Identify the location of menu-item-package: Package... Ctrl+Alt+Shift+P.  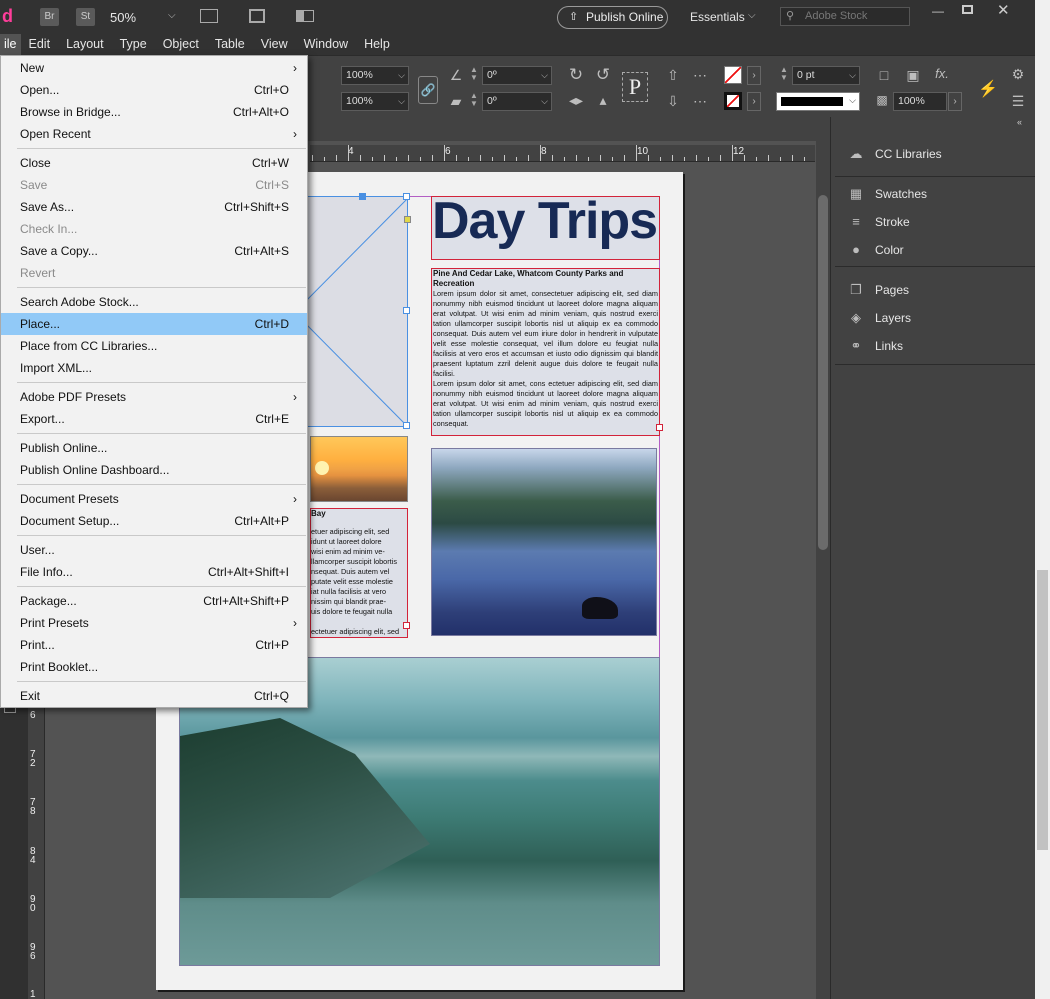
(154, 601).